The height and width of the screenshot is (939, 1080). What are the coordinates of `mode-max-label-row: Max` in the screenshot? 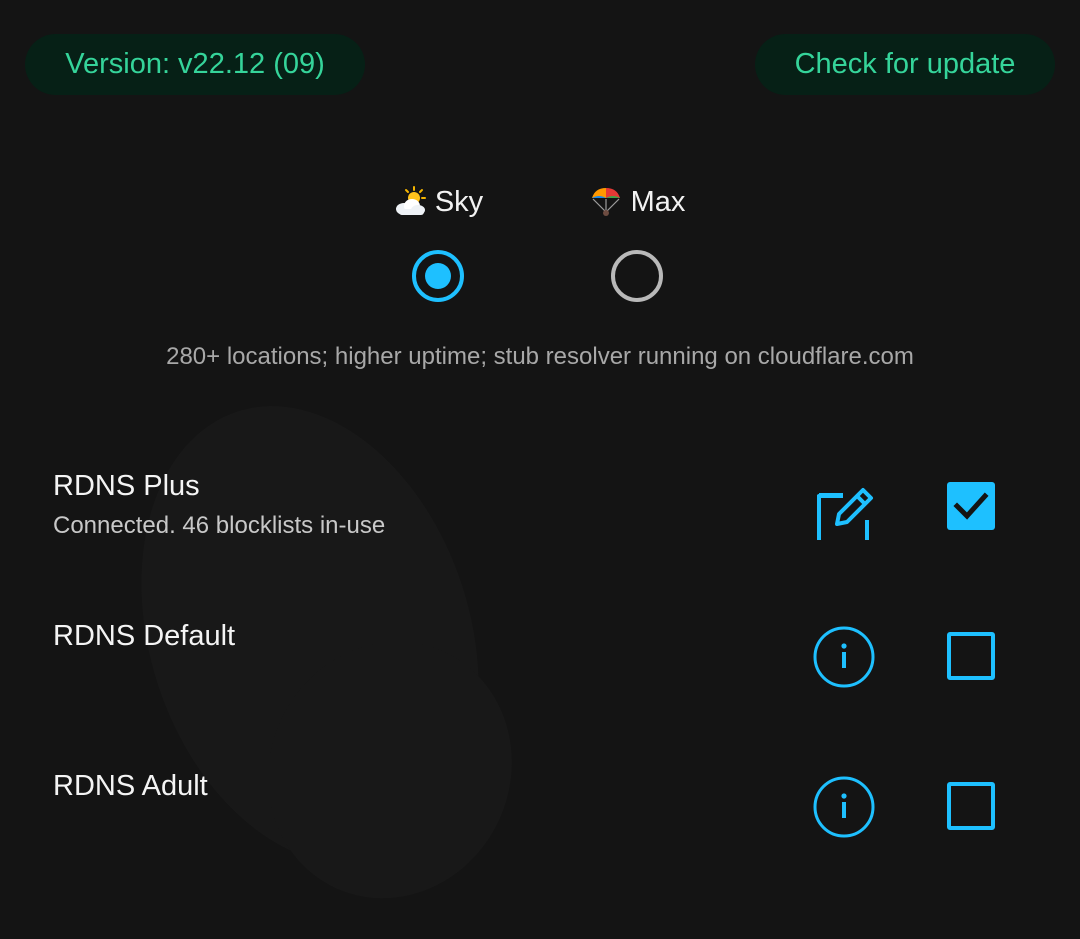 It's located at (637, 202).